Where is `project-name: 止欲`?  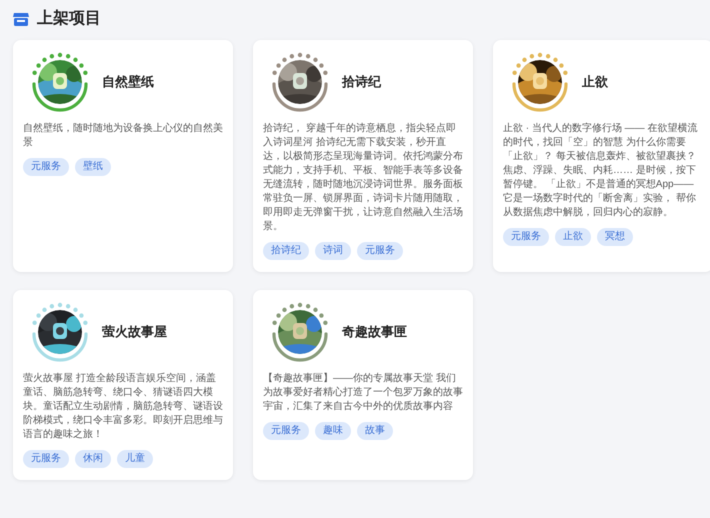
project-name: 止欲 is located at coordinates (595, 82).